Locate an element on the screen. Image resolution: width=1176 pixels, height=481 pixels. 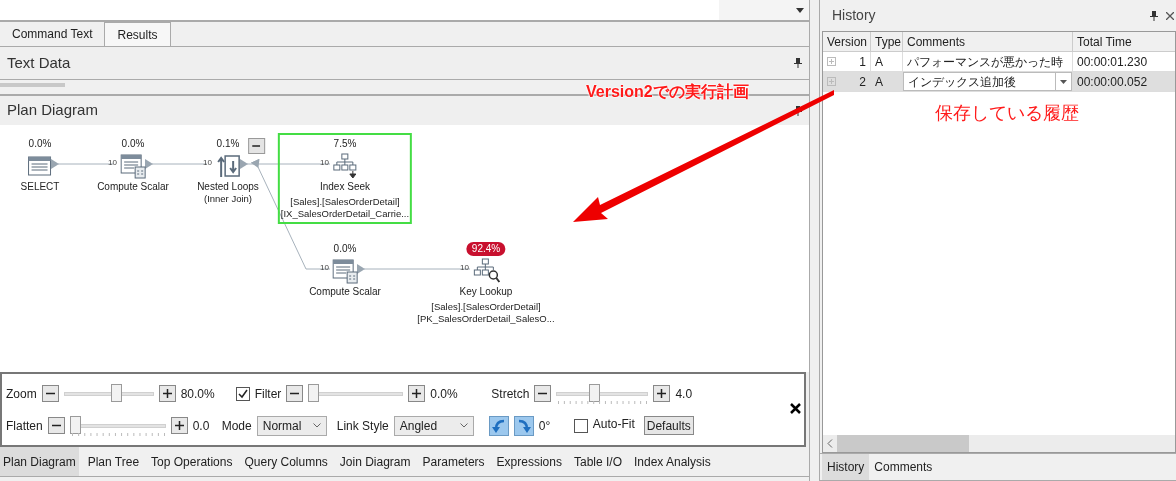
rotate-left-button is located at coordinates (498, 425).